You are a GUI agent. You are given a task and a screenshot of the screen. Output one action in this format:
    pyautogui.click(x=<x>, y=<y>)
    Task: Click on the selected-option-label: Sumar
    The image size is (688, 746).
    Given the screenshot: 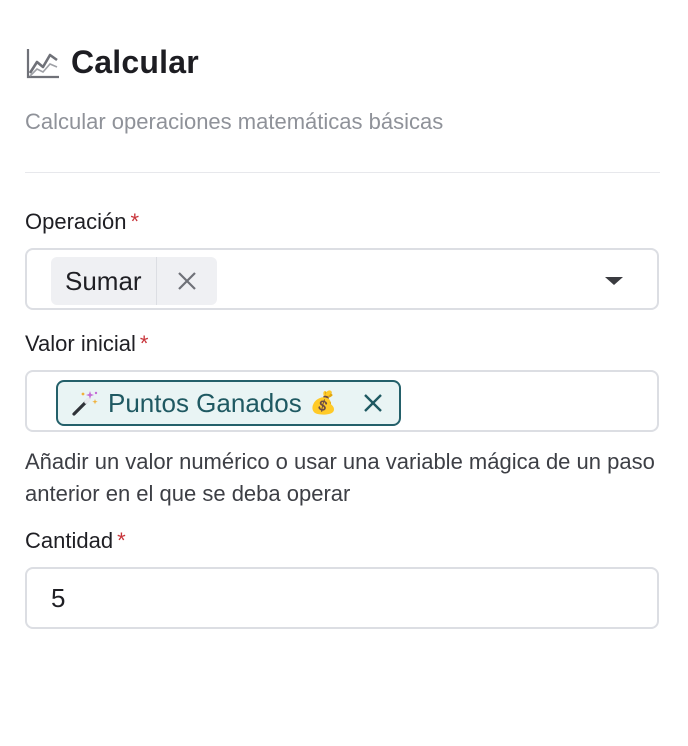 What is the action you would take?
    pyautogui.click(x=103, y=280)
    